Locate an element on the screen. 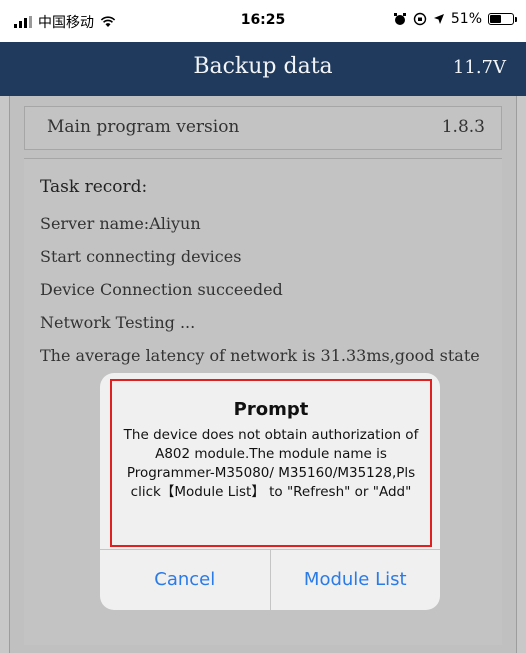 The width and height of the screenshot is (526, 653). battery-percent: 51% is located at coordinates (466, 19).